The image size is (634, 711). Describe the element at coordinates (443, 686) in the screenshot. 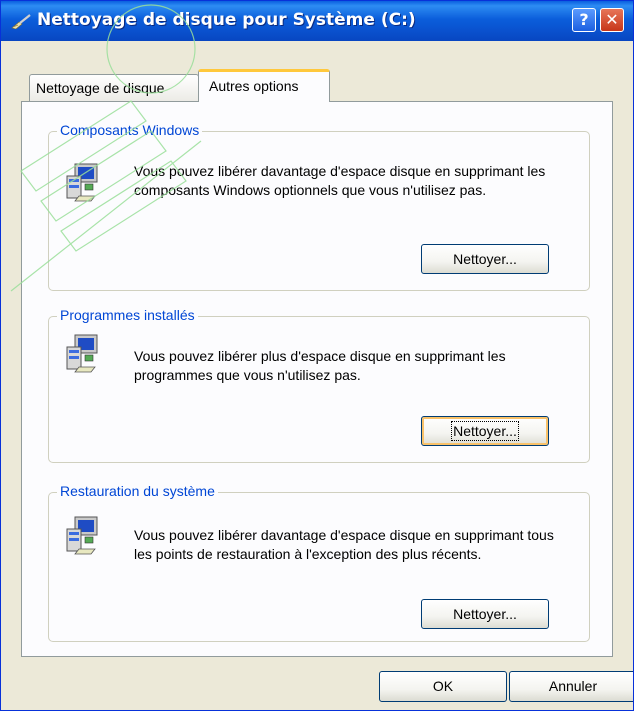

I see `ok-button: OK` at that location.